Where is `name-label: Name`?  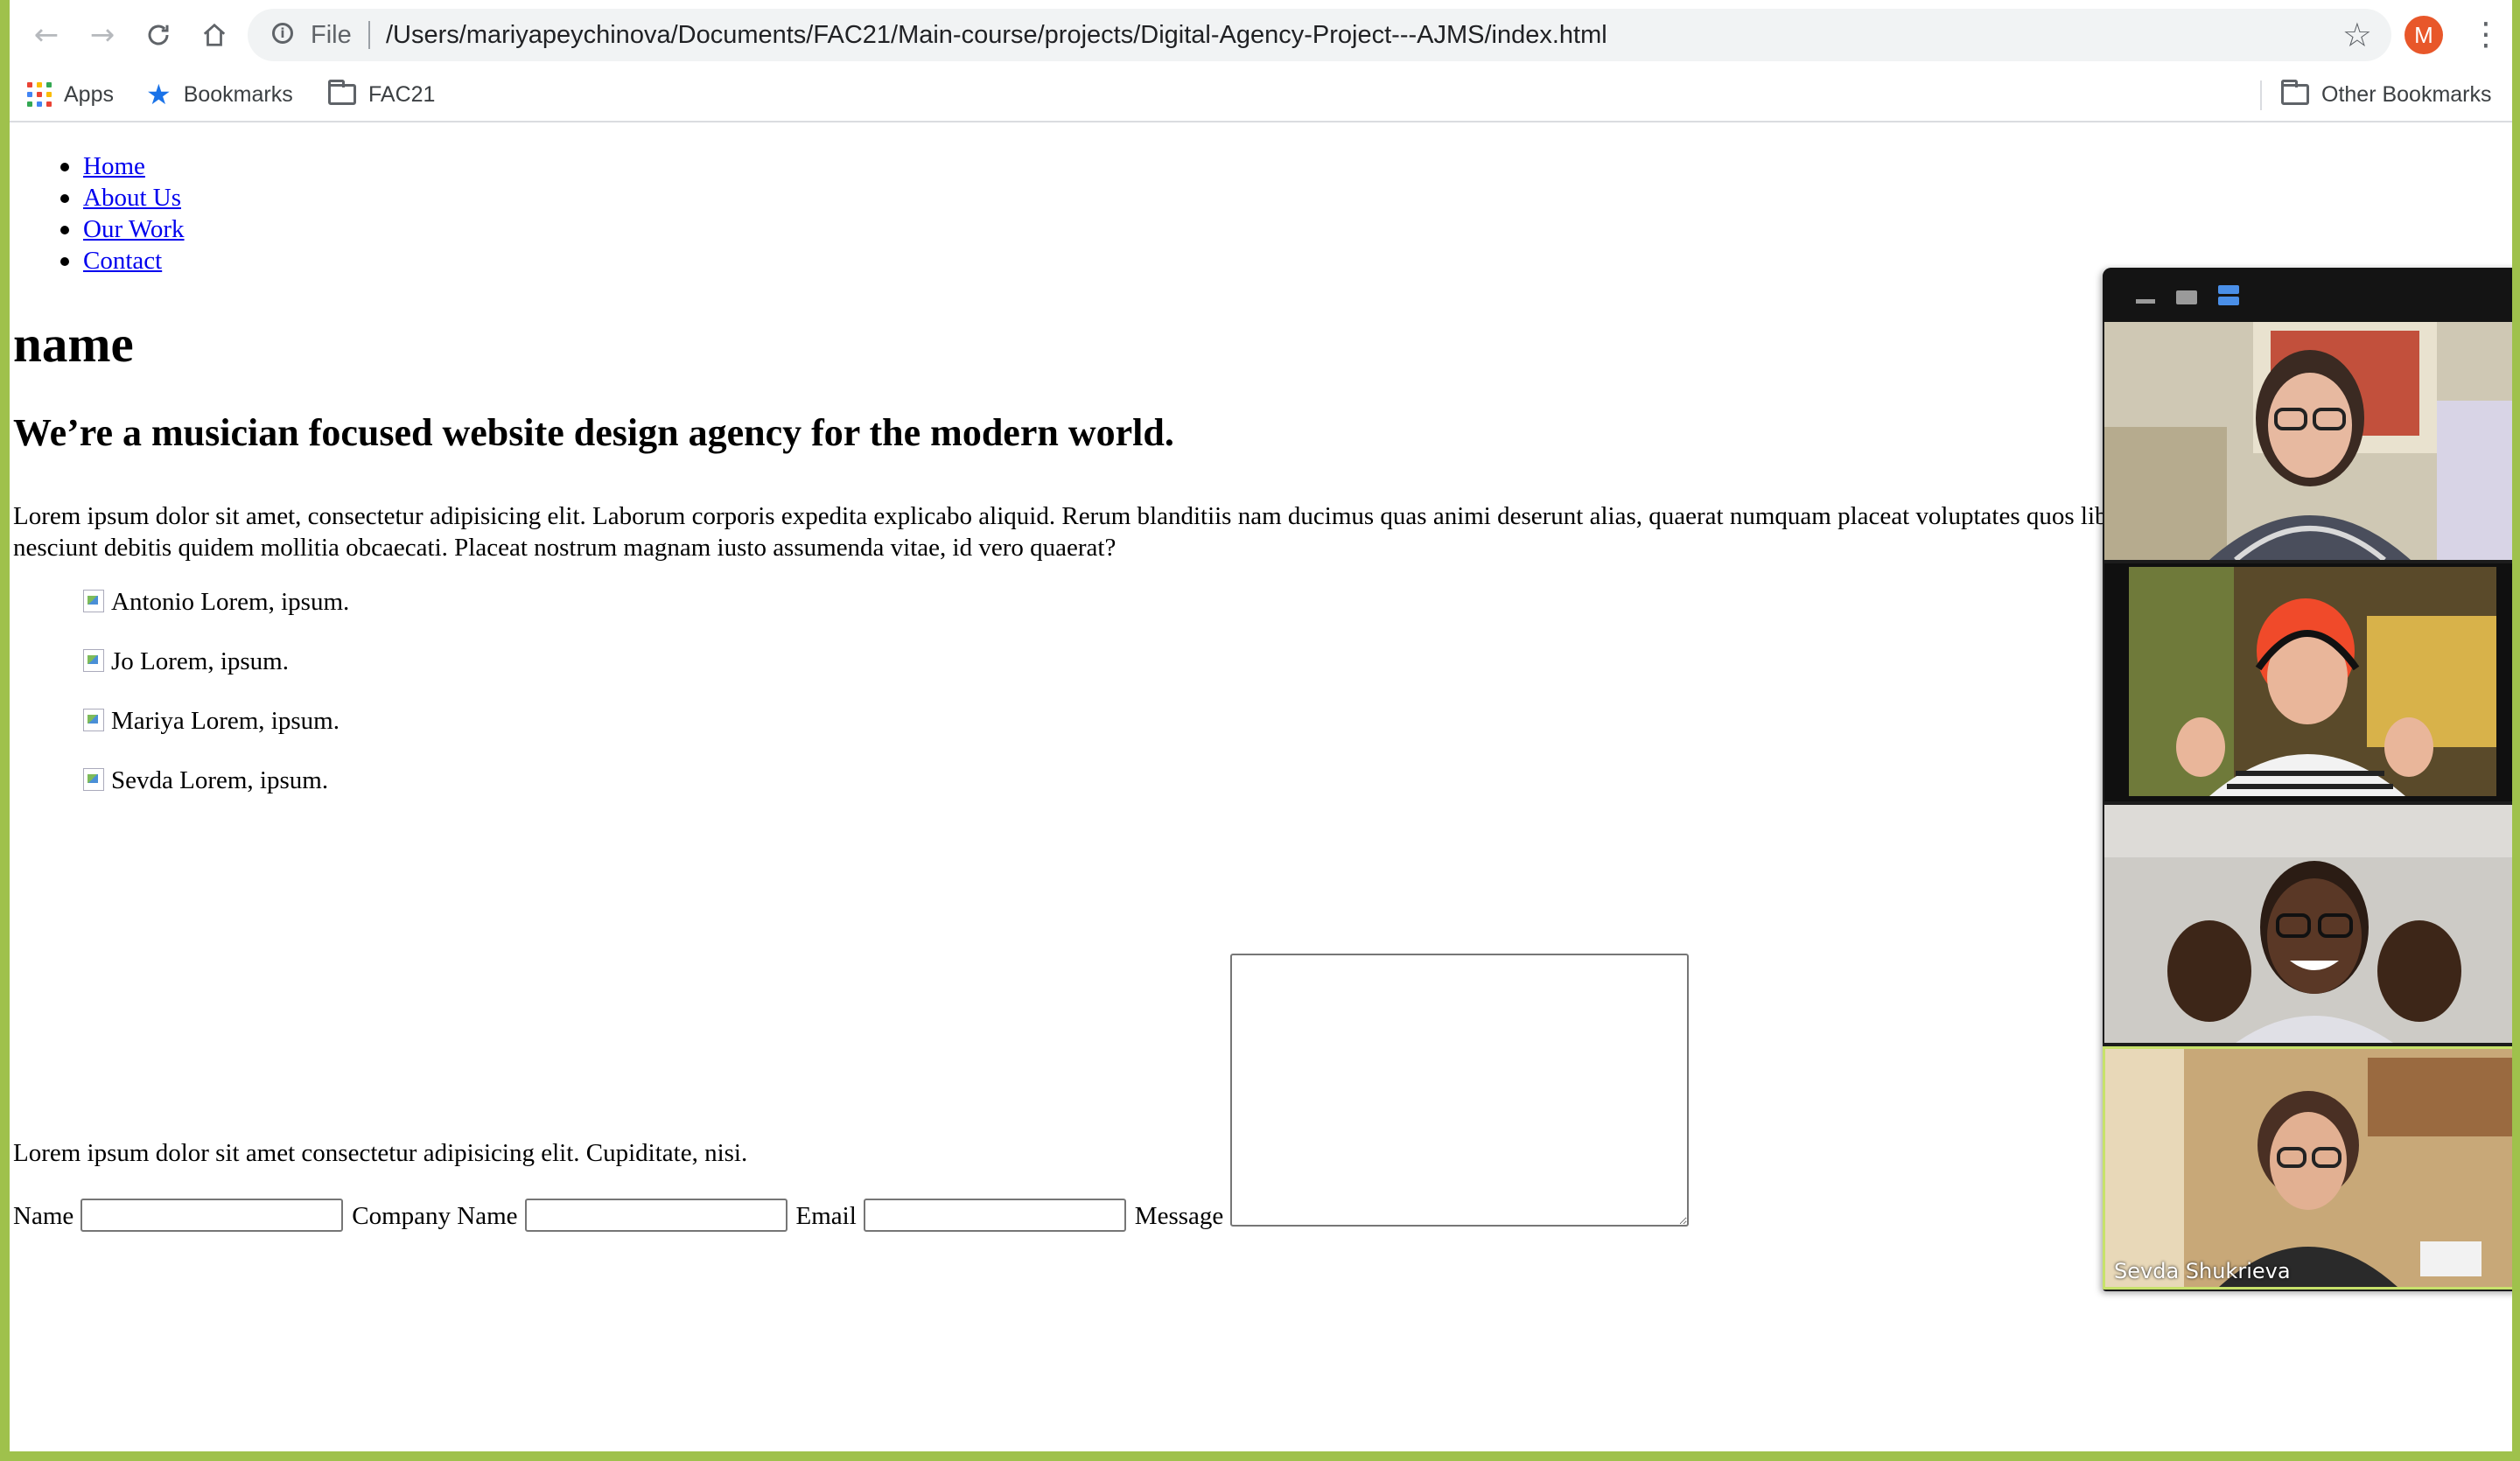 name-label: Name is located at coordinates (43, 1216).